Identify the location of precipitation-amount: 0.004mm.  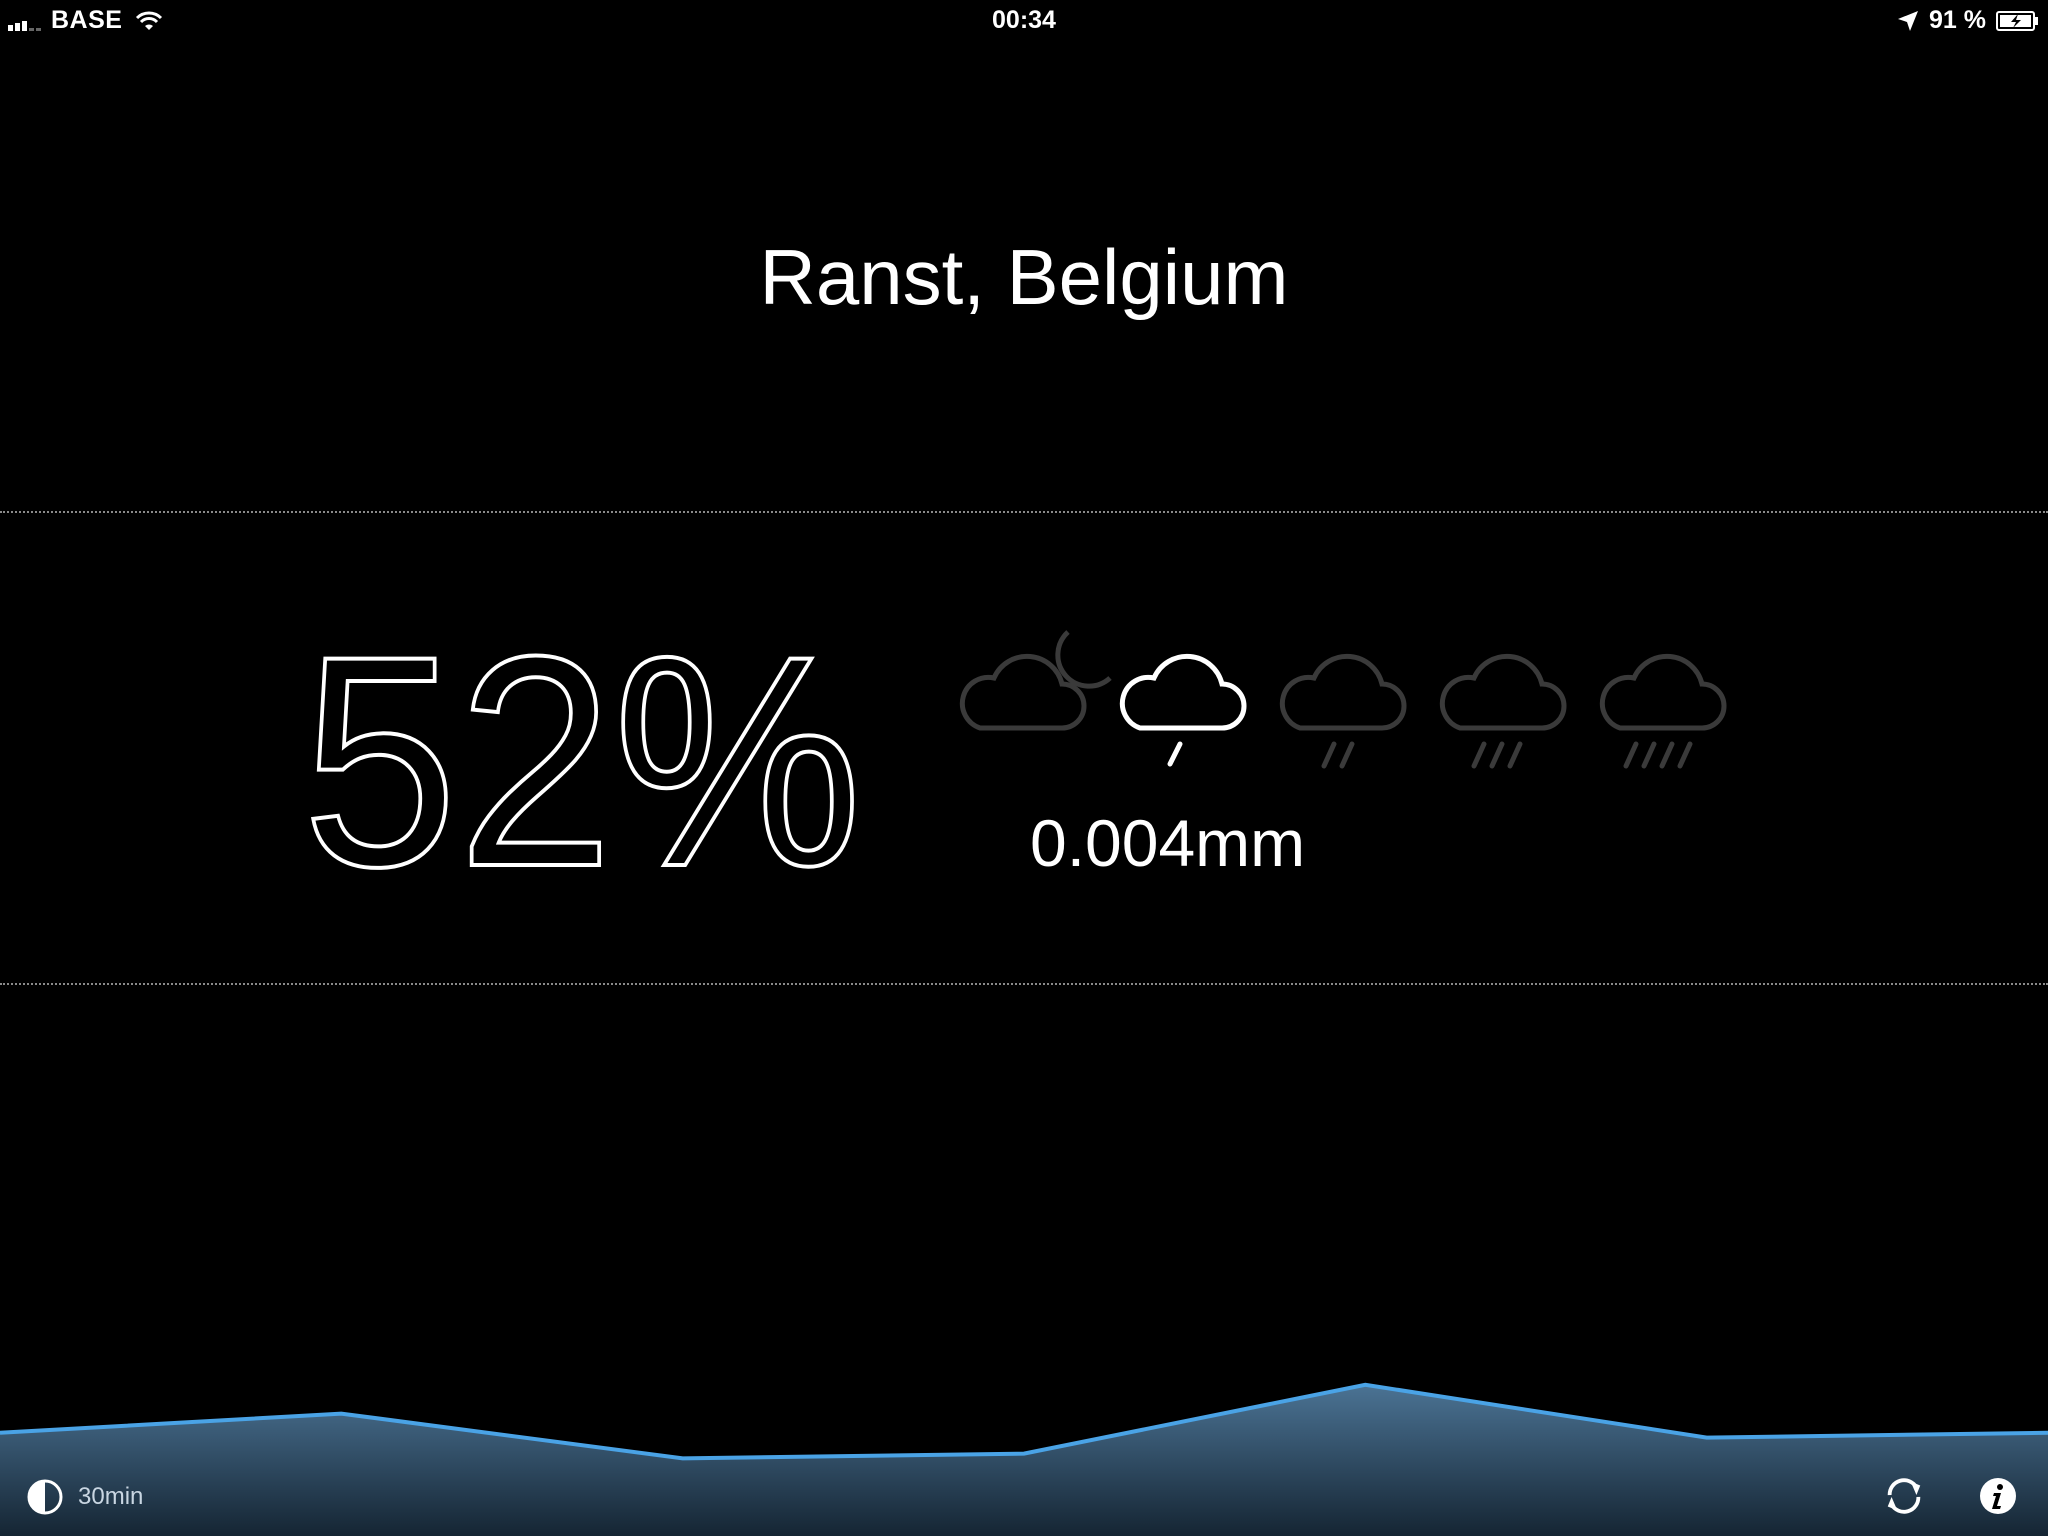
(1168, 843).